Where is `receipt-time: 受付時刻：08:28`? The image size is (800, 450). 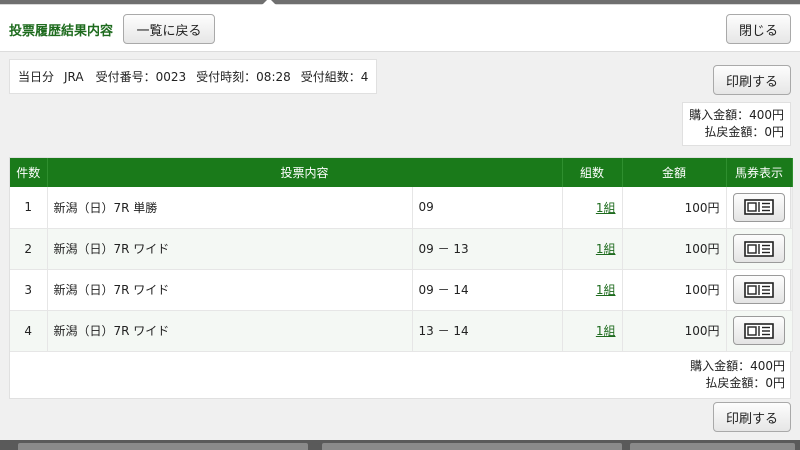 receipt-time: 受付時刻：08:28 is located at coordinates (243, 77).